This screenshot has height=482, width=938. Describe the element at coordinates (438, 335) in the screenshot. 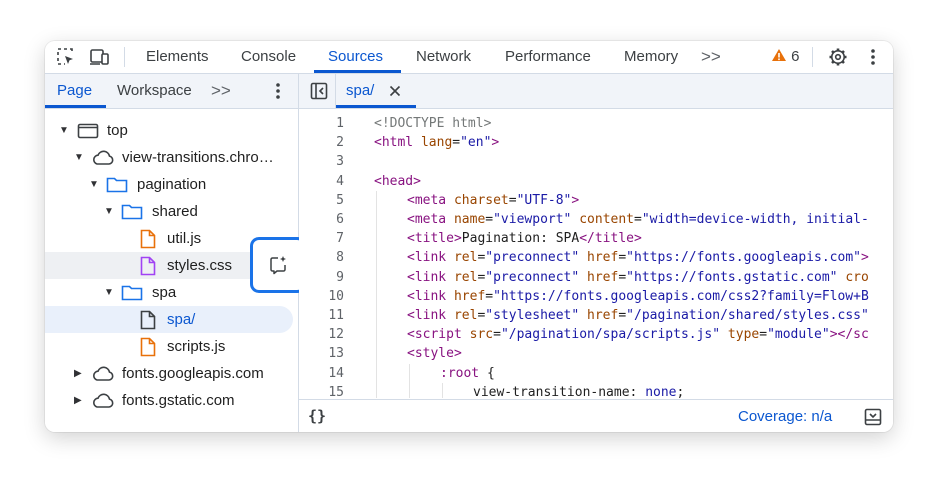

I see `code-token: <script` at that location.